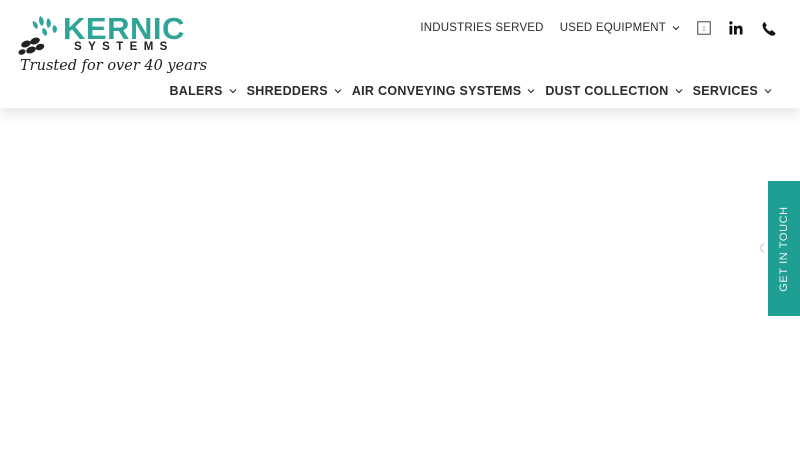 This screenshot has width=800, height=450. What do you see at coordinates (37, 35) in the screenshot?
I see `leaf-logo-icon` at bounding box center [37, 35].